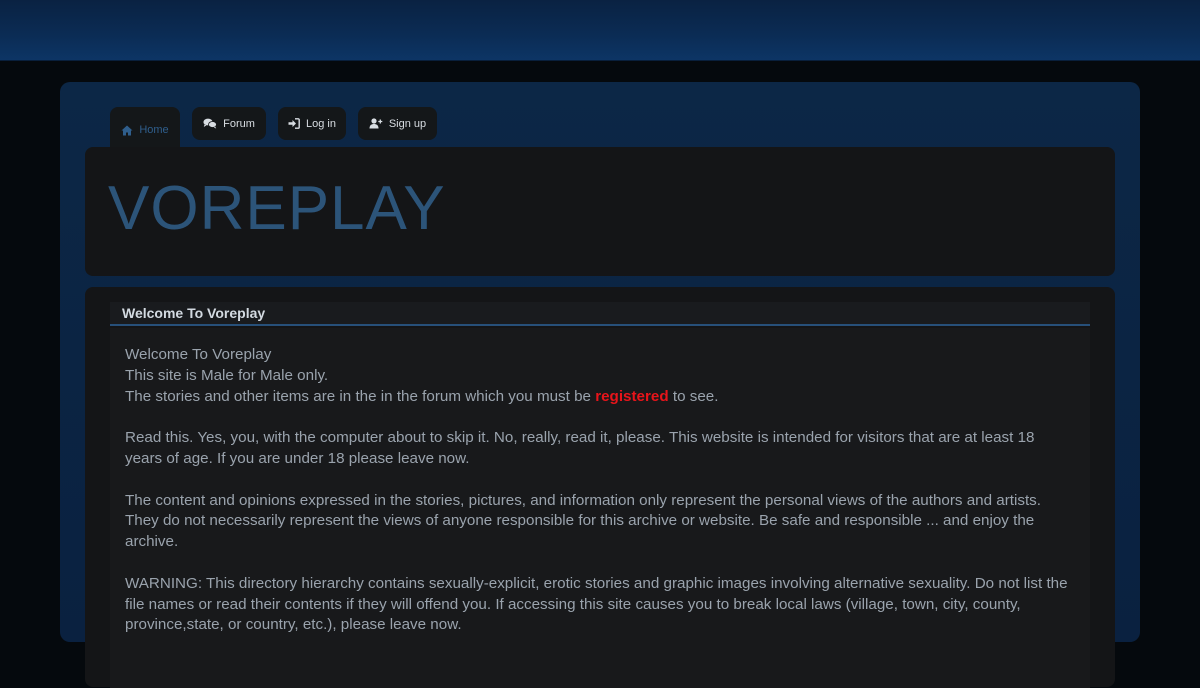 Image resolution: width=1200 pixels, height=688 pixels. I want to click on tab-login-label: Log in, so click(321, 123).